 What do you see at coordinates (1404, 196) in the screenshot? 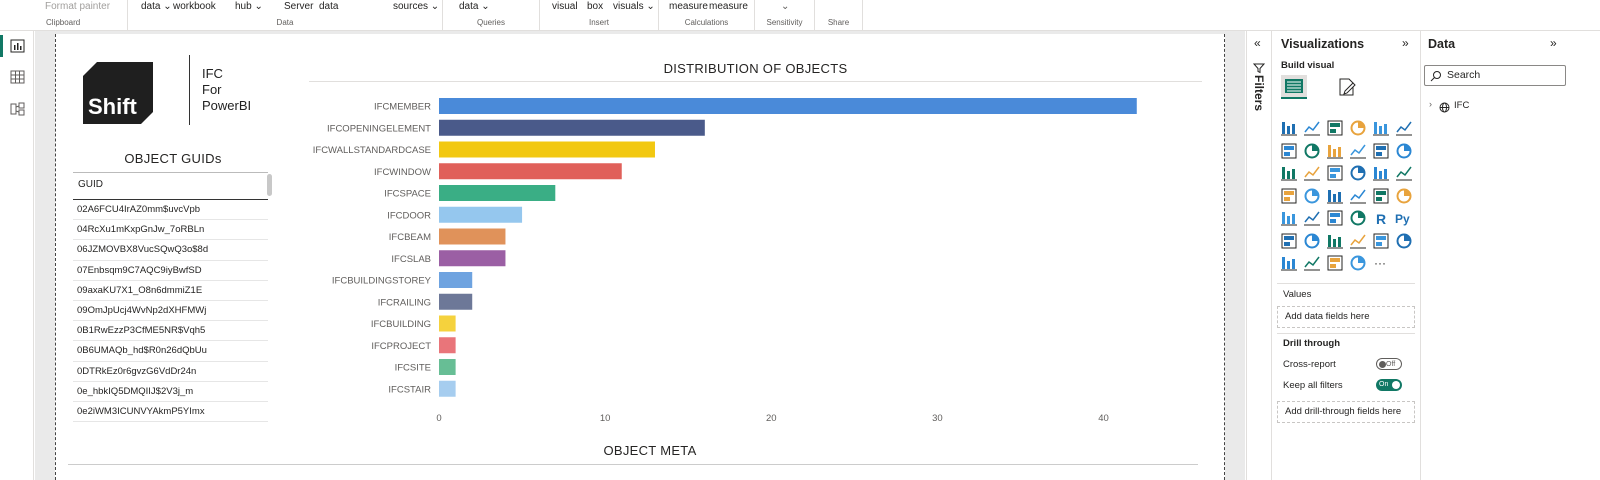
I see `multi-row-card-icon` at bounding box center [1404, 196].